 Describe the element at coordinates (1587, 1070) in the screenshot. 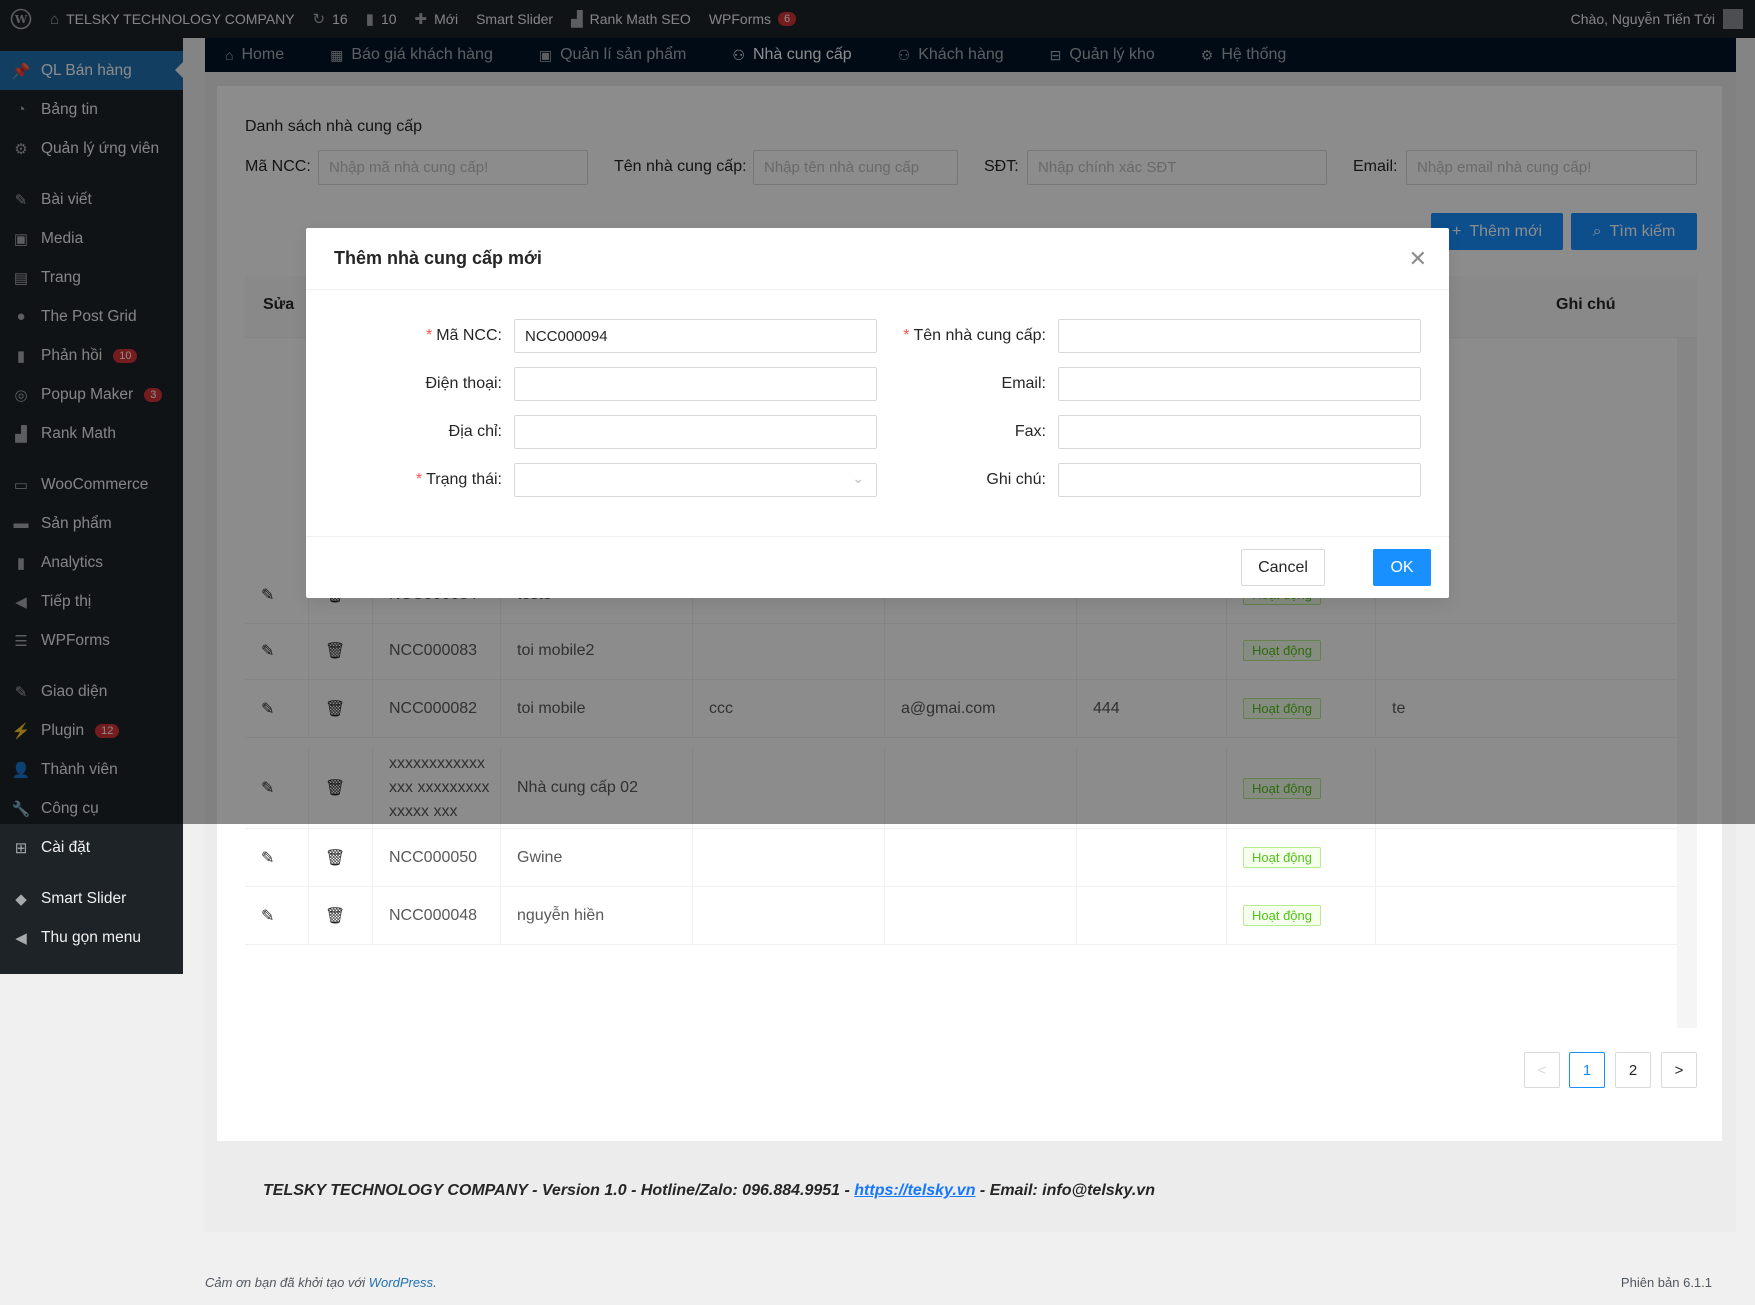

I see `pagination-page-1: 1` at that location.